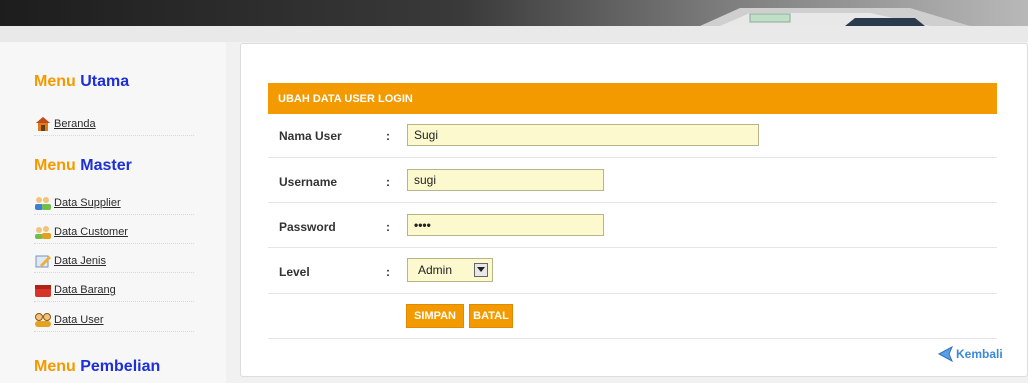 This screenshot has width=1028, height=383. I want to click on row-username: Username : sugi, so click(632, 180).